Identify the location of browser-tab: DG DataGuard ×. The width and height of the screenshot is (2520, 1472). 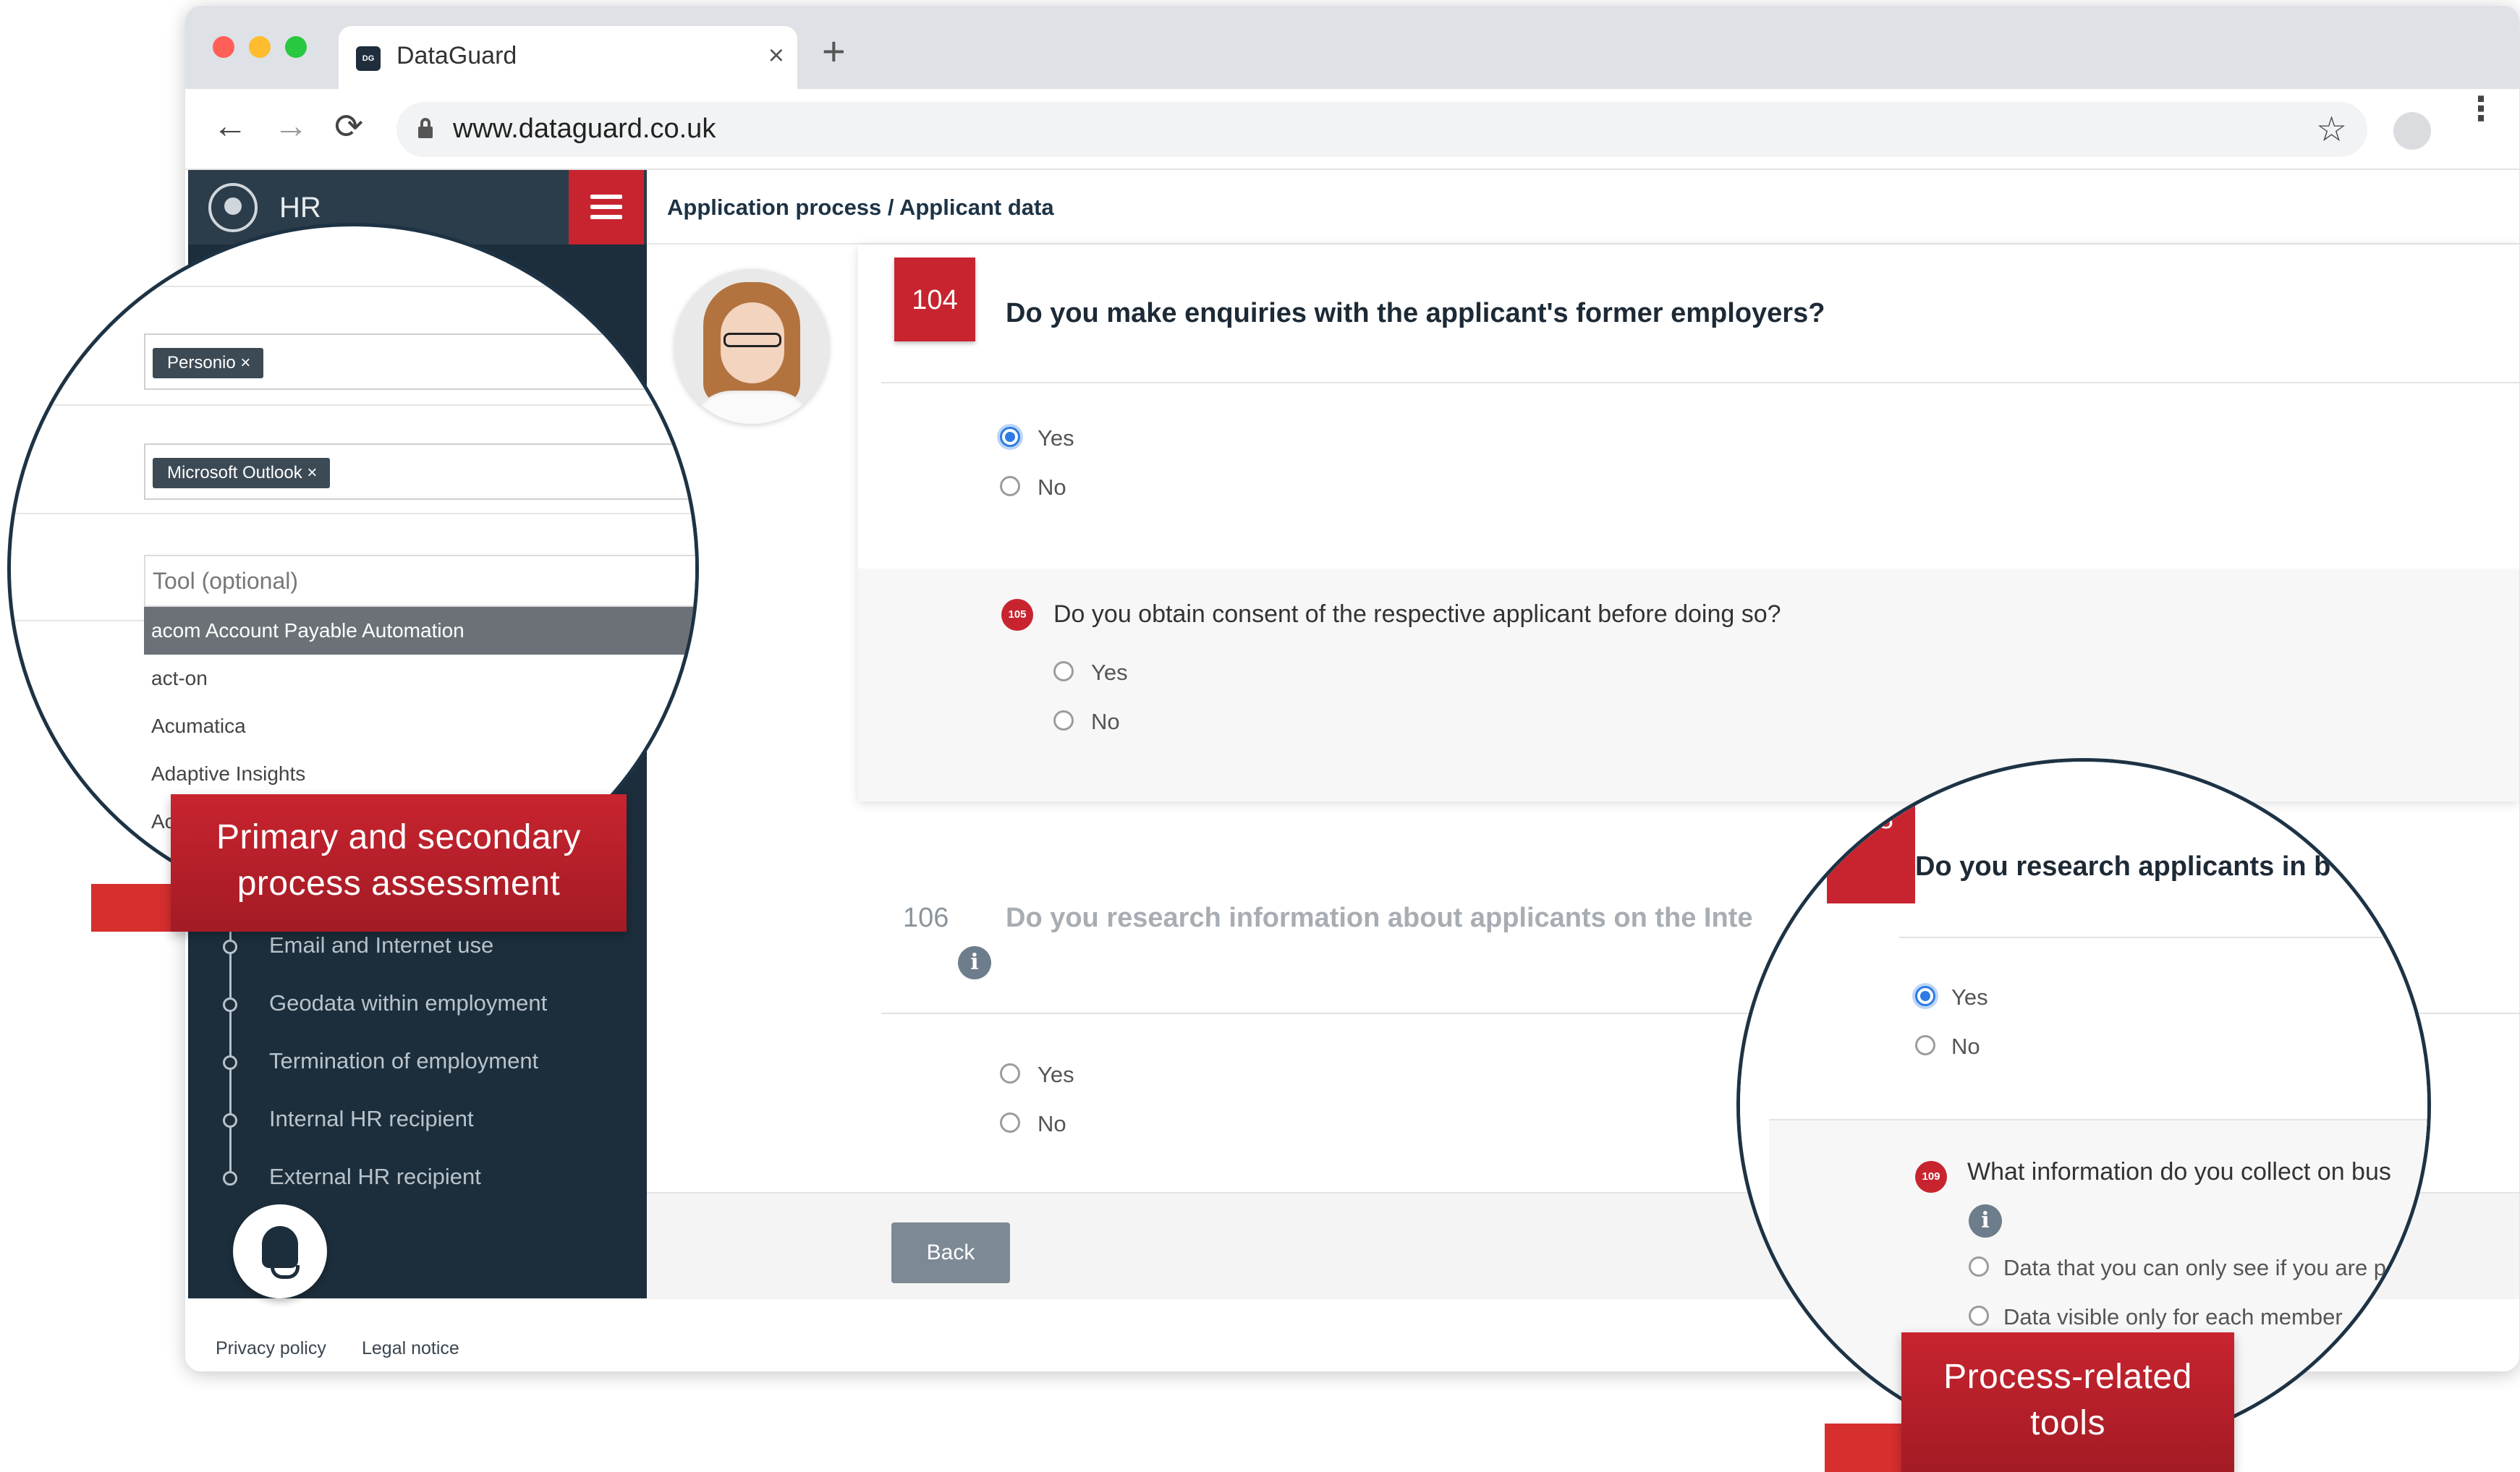
(568, 57).